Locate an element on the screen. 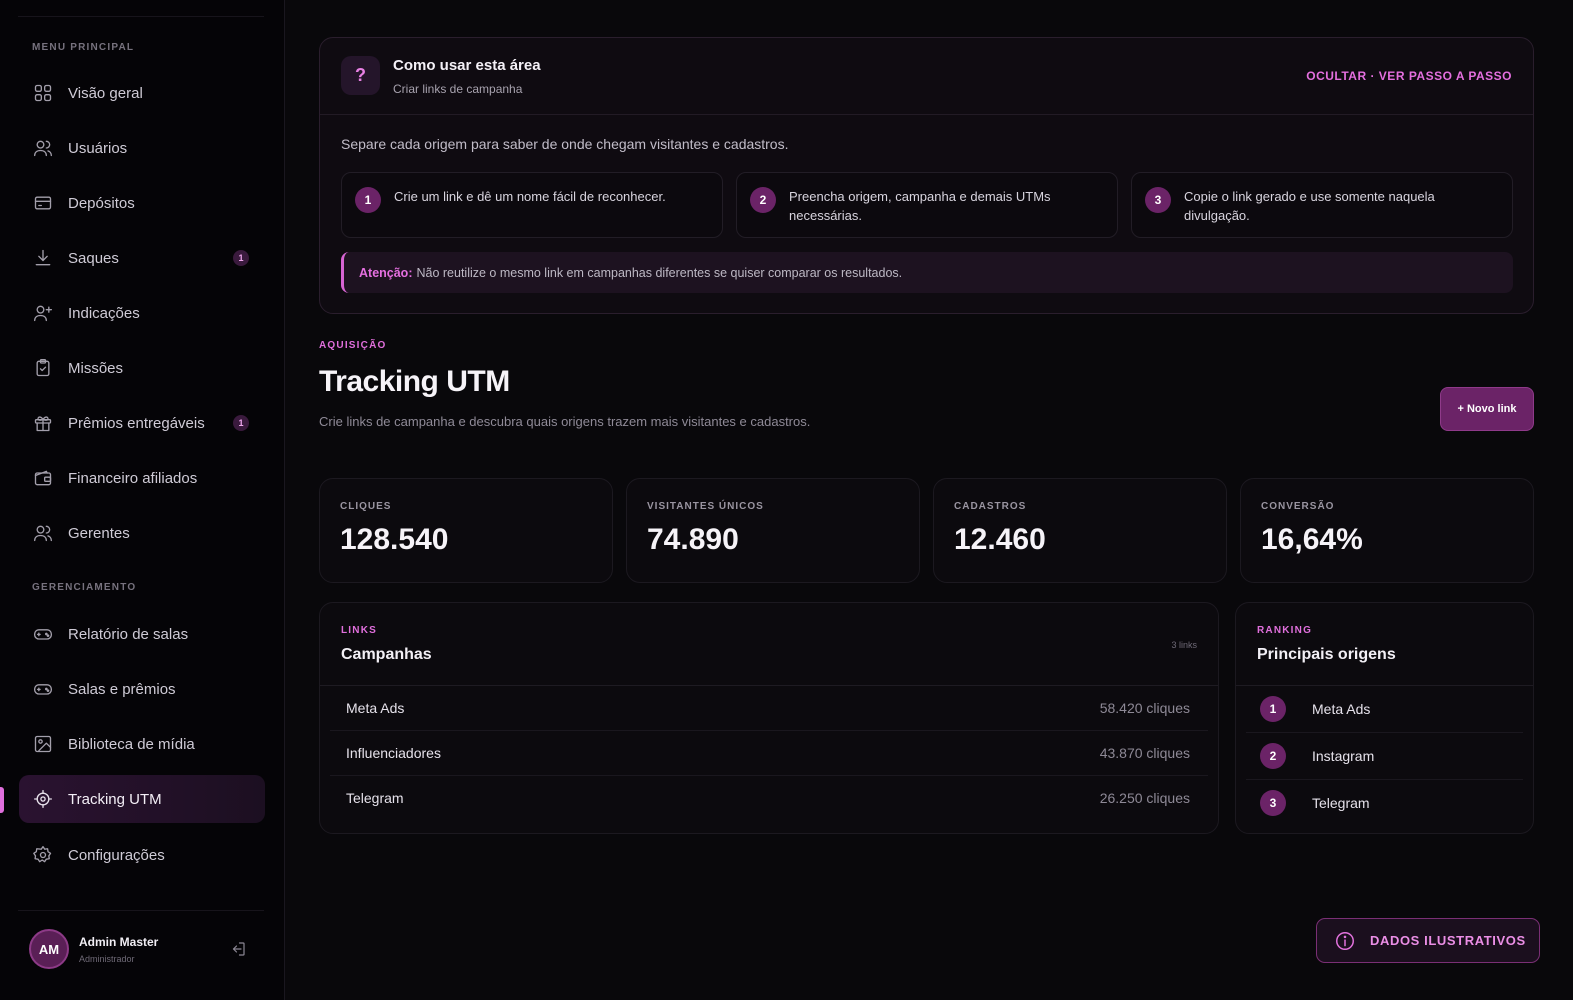 This screenshot has height=1000, width=1573. table-row: Influenciadores 43.870 cliques is located at coordinates (769, 753).